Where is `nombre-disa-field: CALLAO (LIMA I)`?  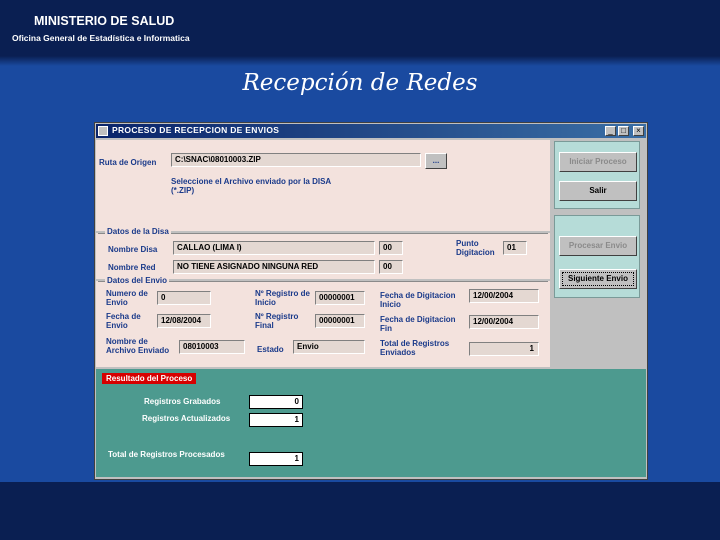 nombre-disa-field: CALLAO (LIMA I) is located at coordinates (274, 248).